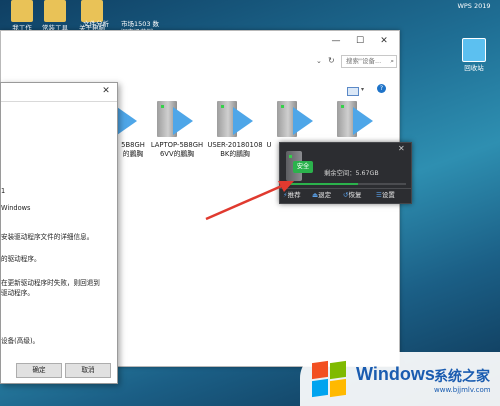 The height and width of the screenshot is (406, 500). Describe the element at coordinates (474, 68) in the screenshot. I see `desktop-icon-label: 回收站` at that location.